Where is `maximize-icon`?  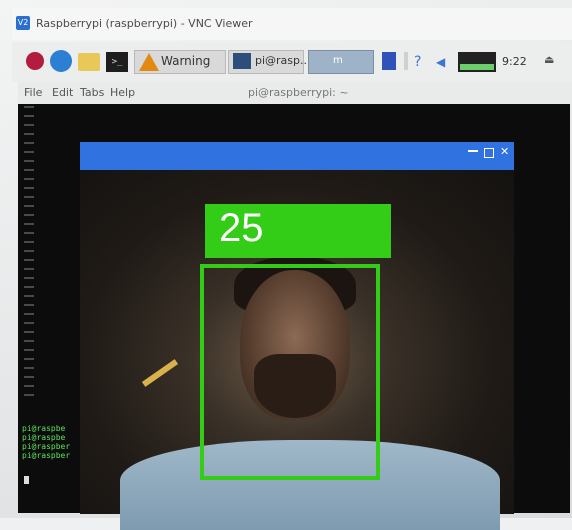 maximize-icon is located at coordinates (489, 153).